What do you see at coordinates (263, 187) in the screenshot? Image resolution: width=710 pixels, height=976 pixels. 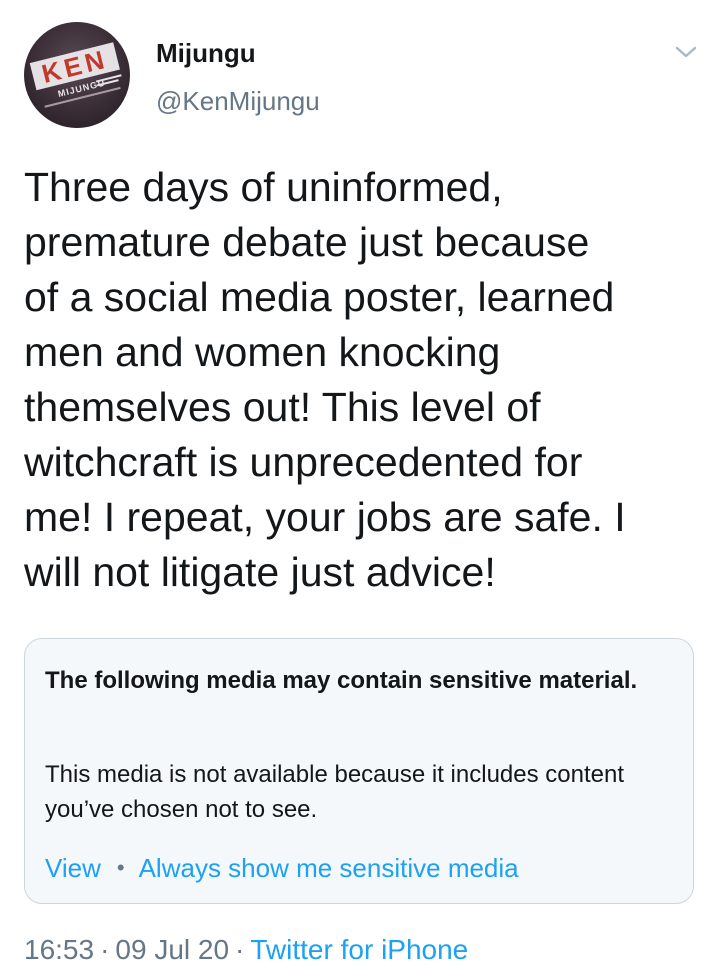 I see `tweet-text-line: Three days of uninformed,` at bounding box center [263, 187].